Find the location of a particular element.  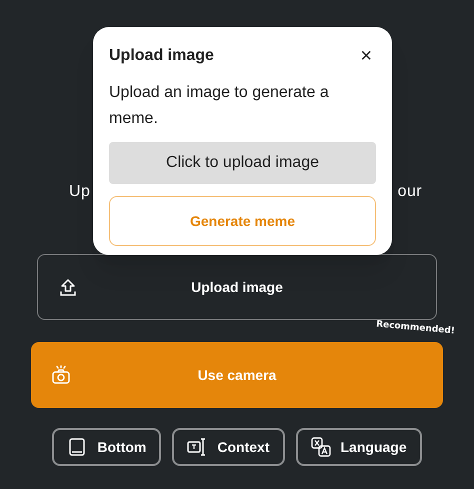

upload-icon is located at coordinates (68, 287).